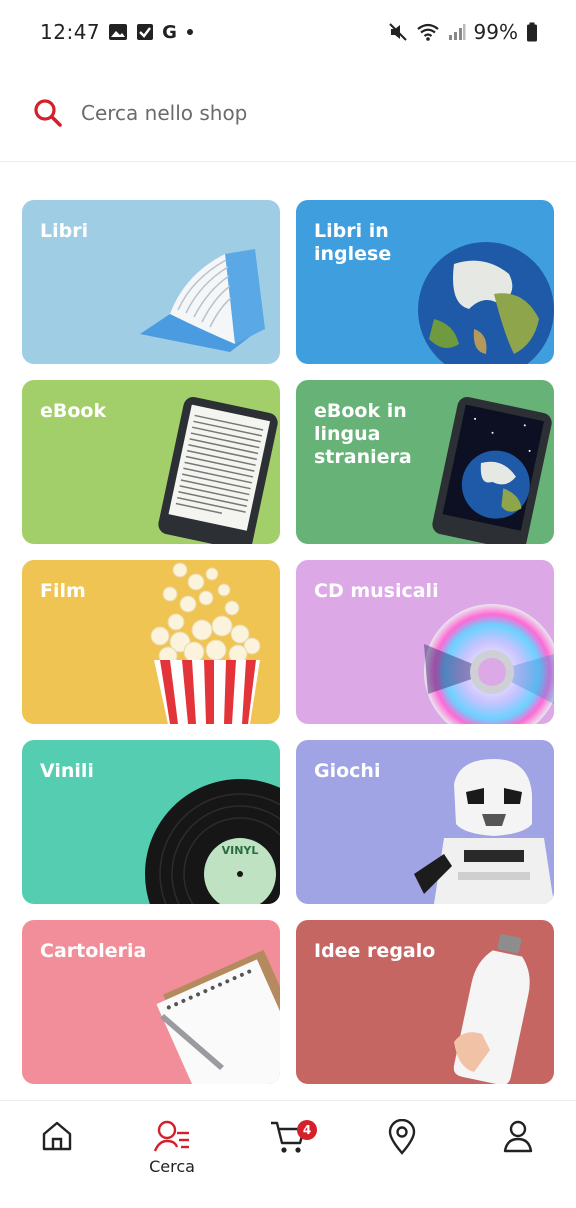 The height and width of the screenshot is (1208, 576). What do you see at coordinates (57, 1136) in the screenshot?
I see `home-icon` at bounding box center [57, 1136].